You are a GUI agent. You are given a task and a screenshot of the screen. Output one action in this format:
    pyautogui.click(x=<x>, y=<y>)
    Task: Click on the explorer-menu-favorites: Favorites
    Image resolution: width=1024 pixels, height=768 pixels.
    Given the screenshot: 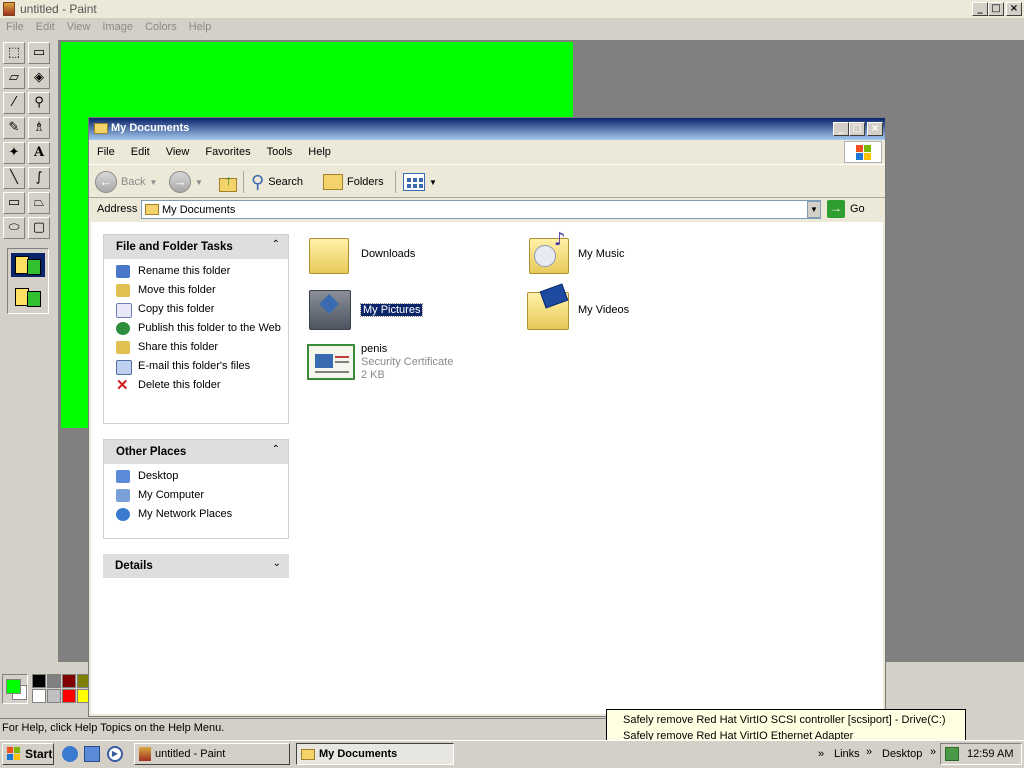 What is the action you would take?
    pyautogui.click(x=227, y=150)
    